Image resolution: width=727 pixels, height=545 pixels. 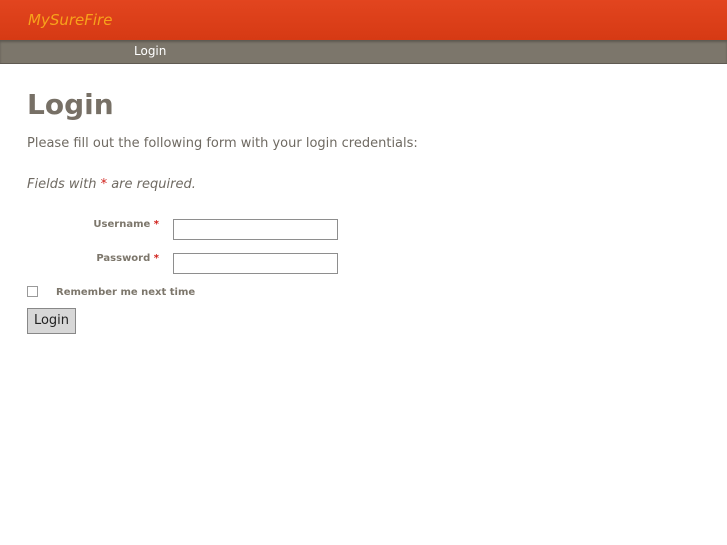 I want to click on password-label: Password *, so click(x=91, y=259).